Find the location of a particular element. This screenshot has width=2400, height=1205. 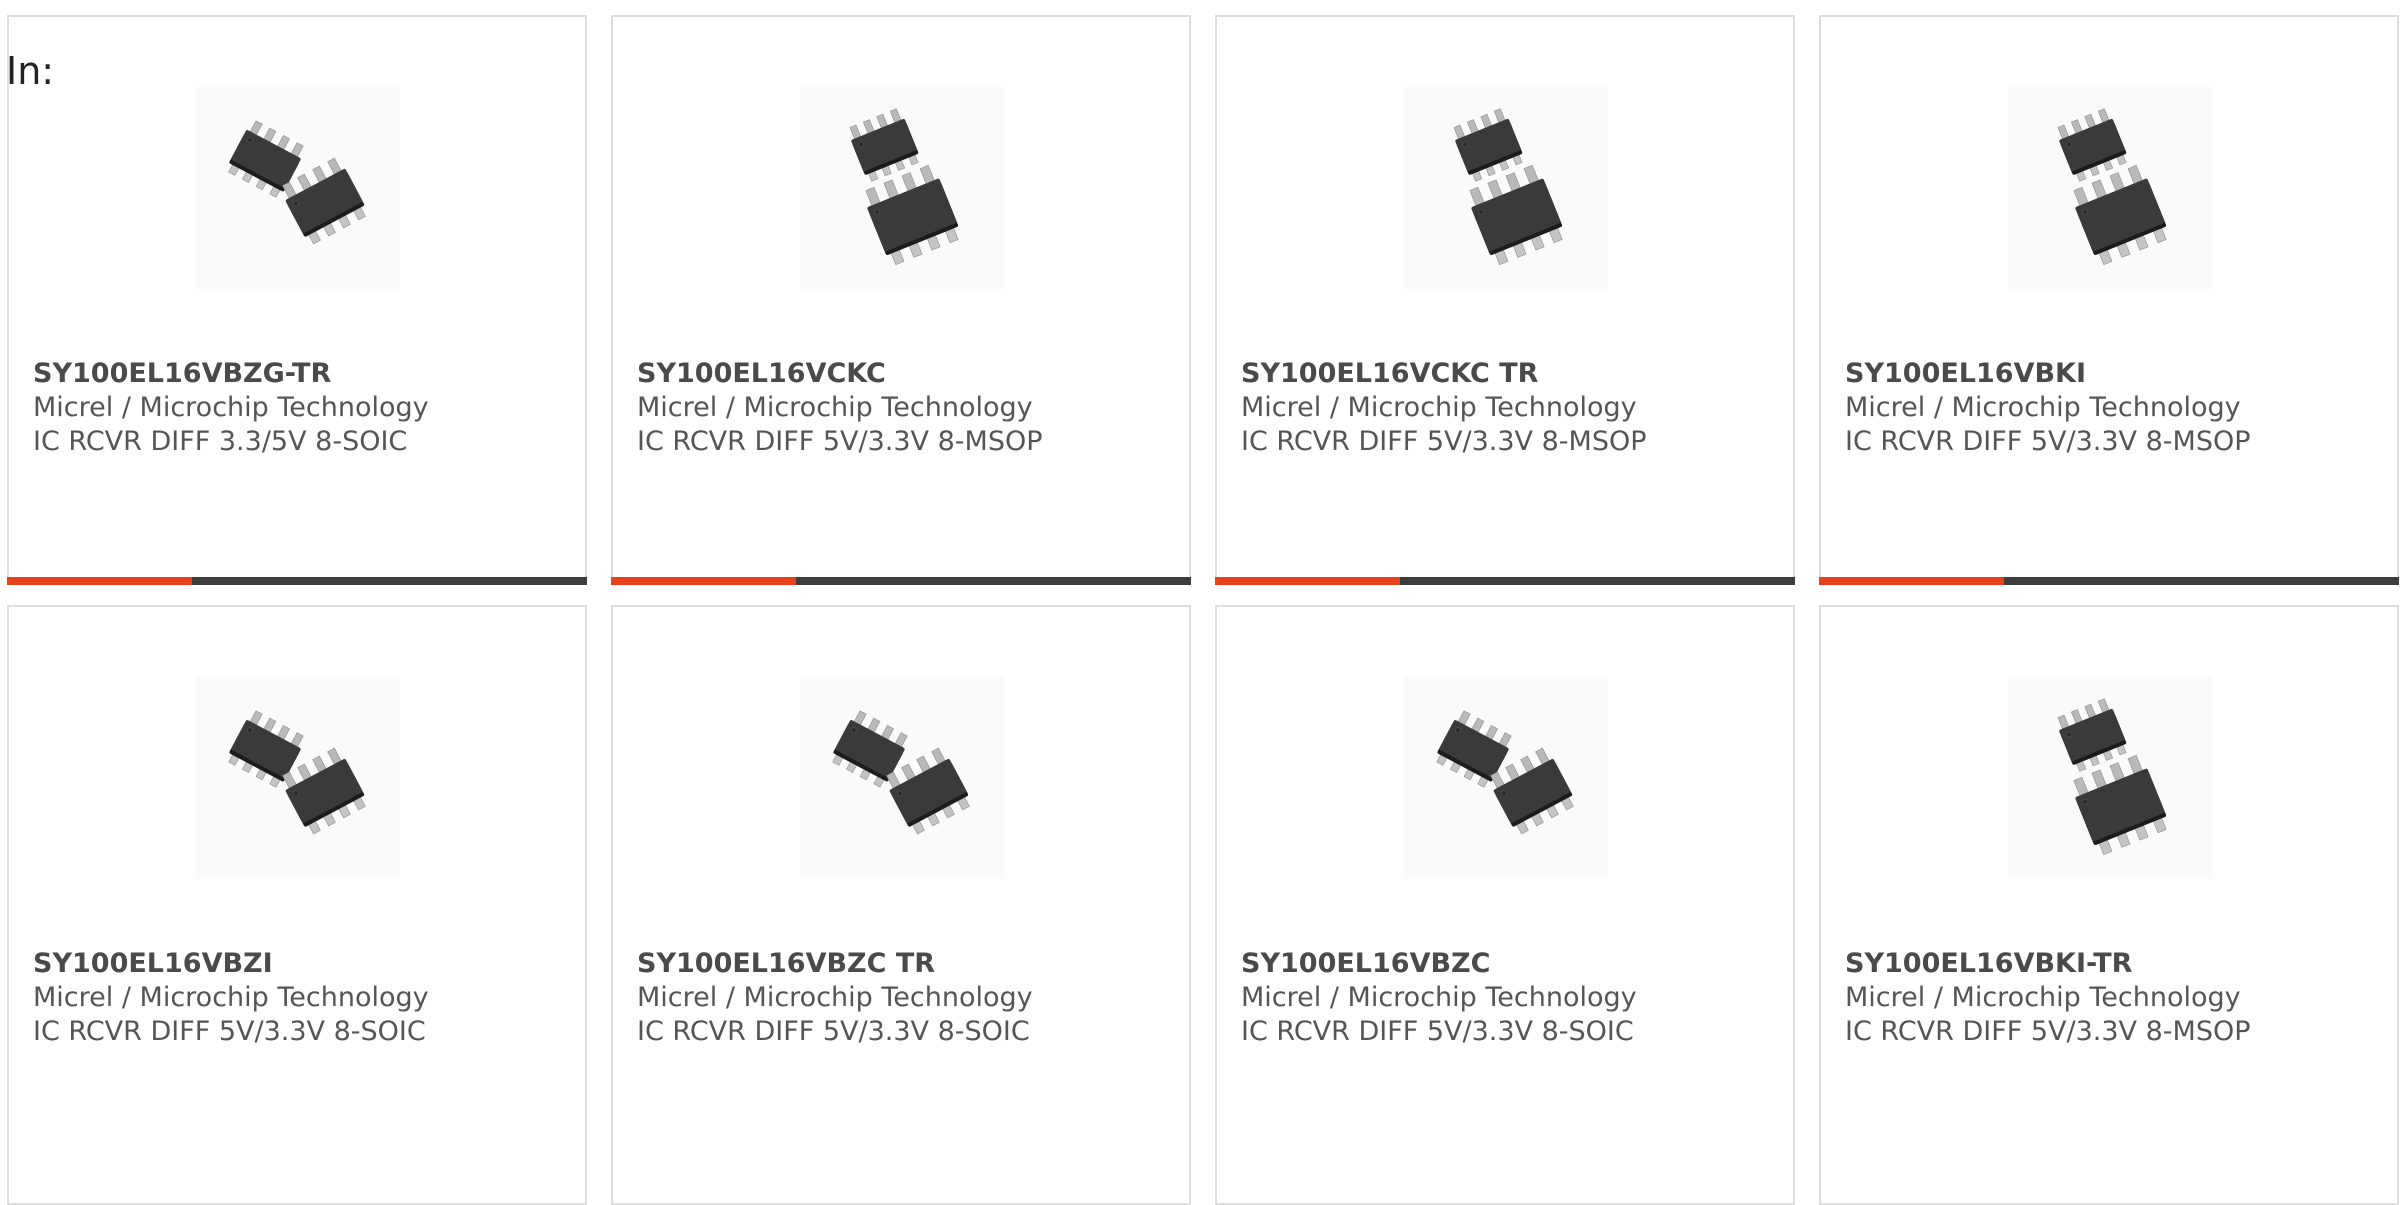

part-number: SY100EL16VBZC TR is located at coordinates (908, 964).